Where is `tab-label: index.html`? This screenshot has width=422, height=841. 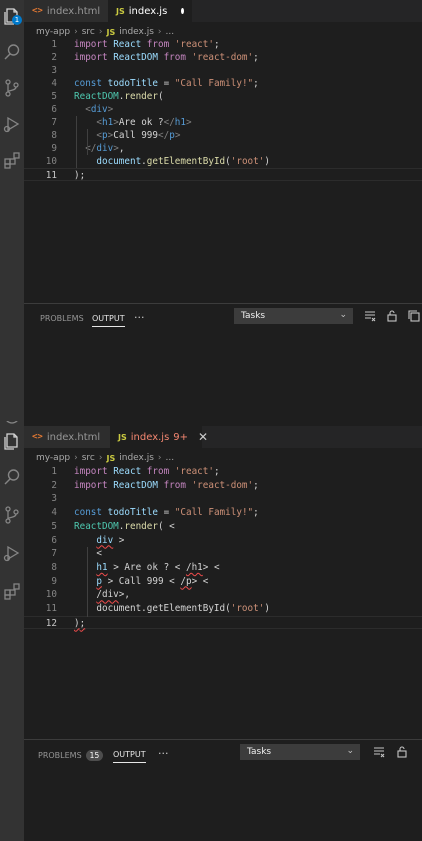
tab-label: index.html is located at coordinates (73, 437).